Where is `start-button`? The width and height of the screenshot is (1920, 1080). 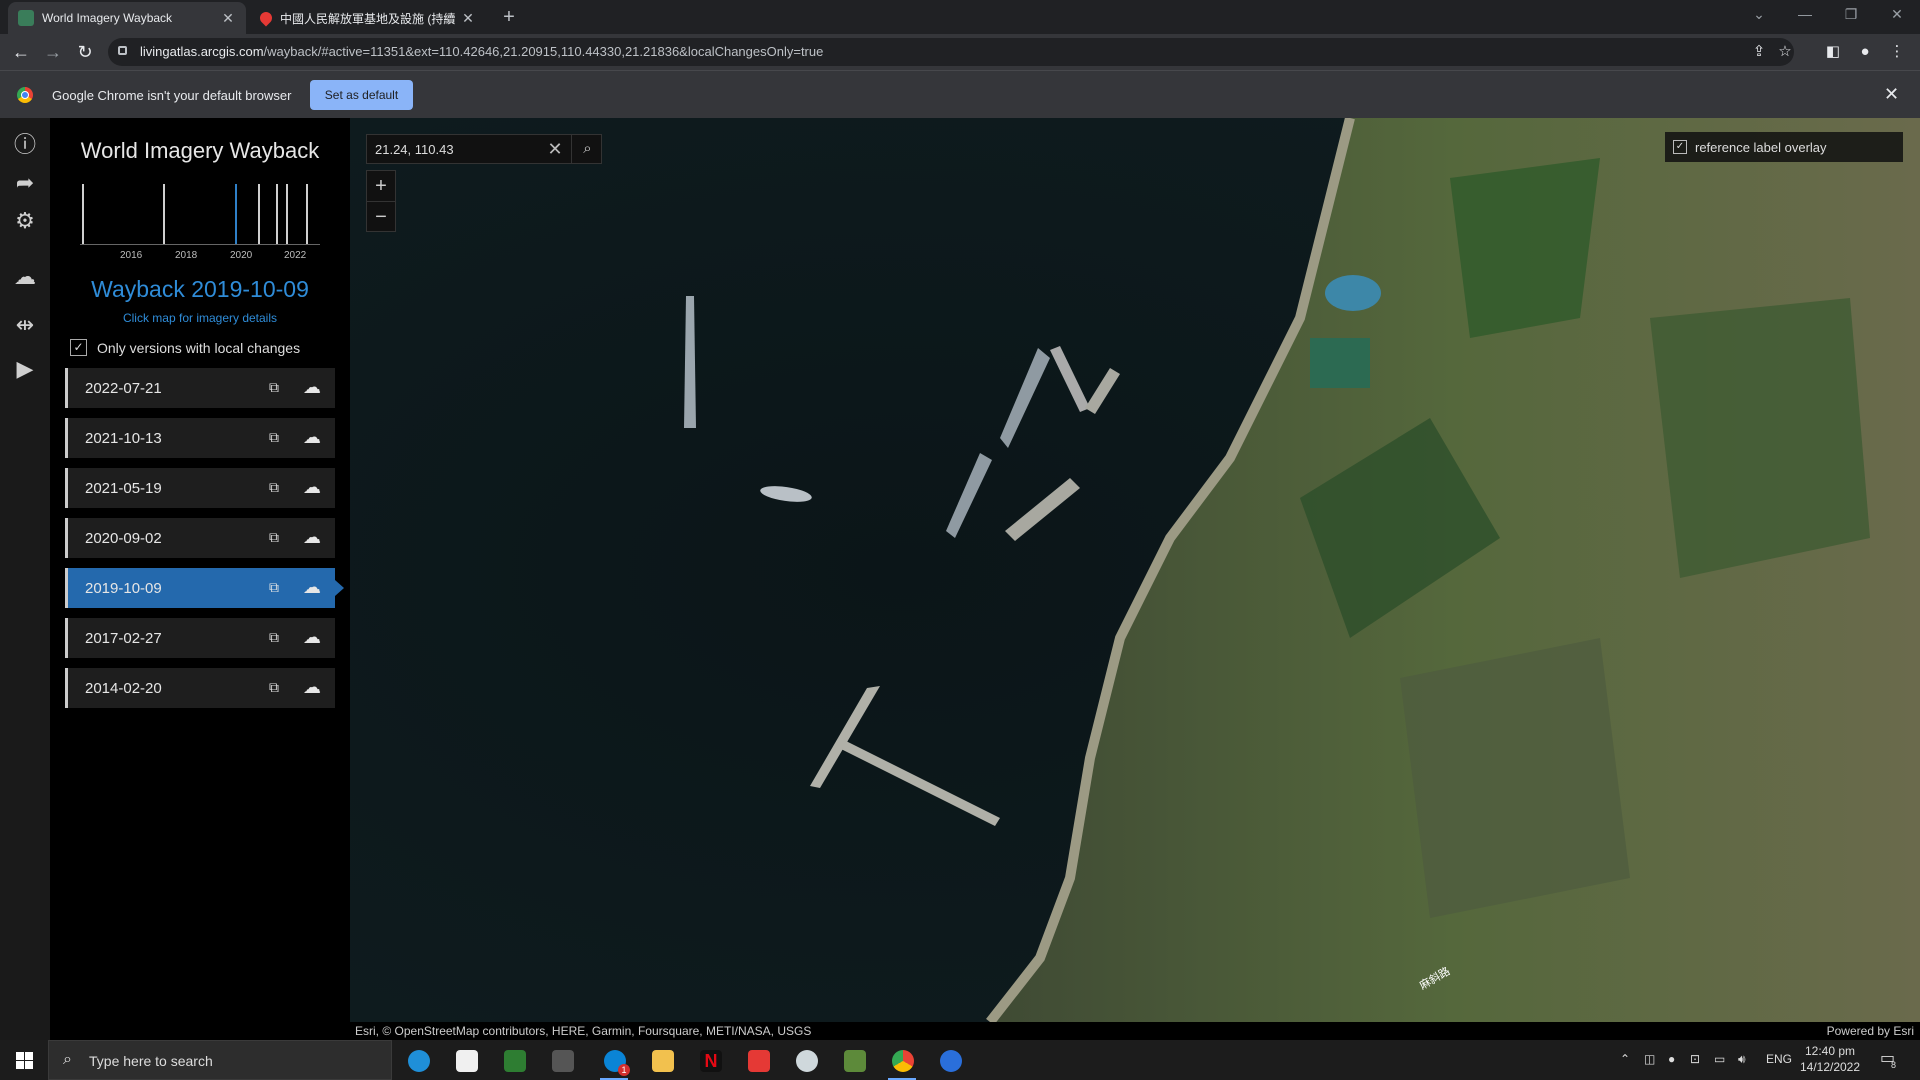
start-button is located at coordinates (24, 1060).